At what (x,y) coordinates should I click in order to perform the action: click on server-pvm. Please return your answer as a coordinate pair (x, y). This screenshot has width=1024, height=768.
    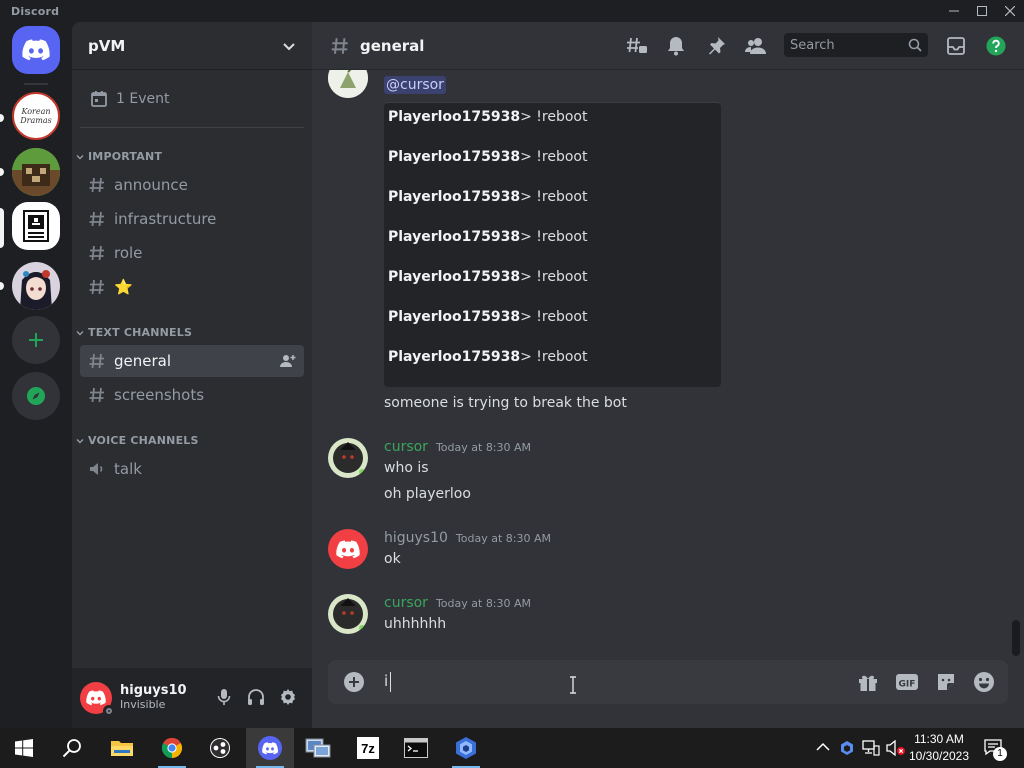
    Looking at the image, I should click on (36, 226).